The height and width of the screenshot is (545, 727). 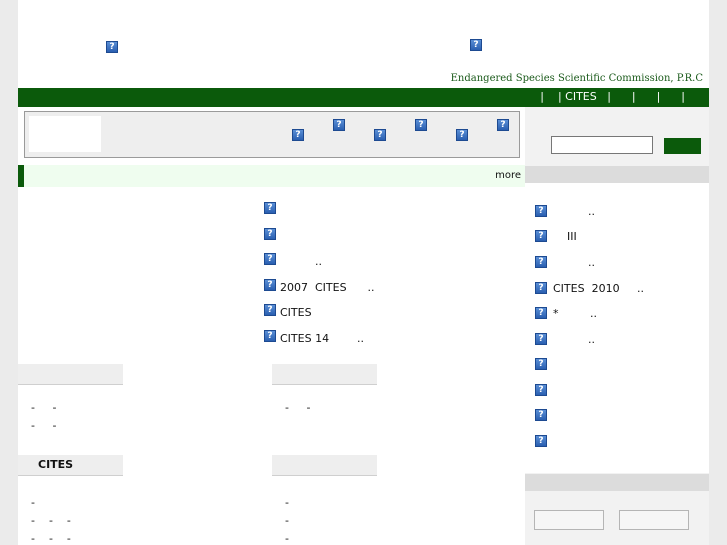 What do you see at coordinates (271, 176) in the screenshot?
I see `feature-strip: more` at bounding box center [271, 176].